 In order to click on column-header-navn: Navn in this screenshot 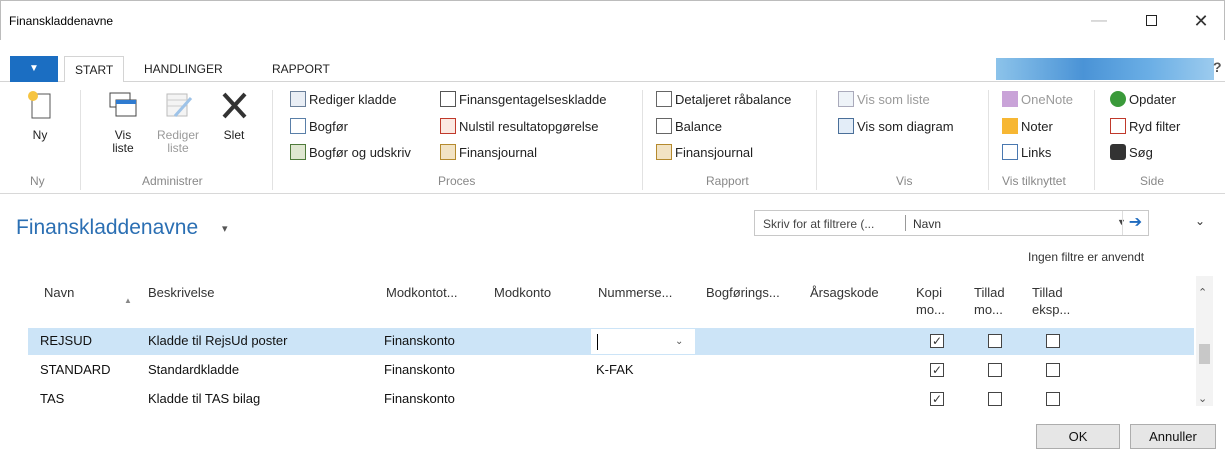, I will do `click(59, 292)`.